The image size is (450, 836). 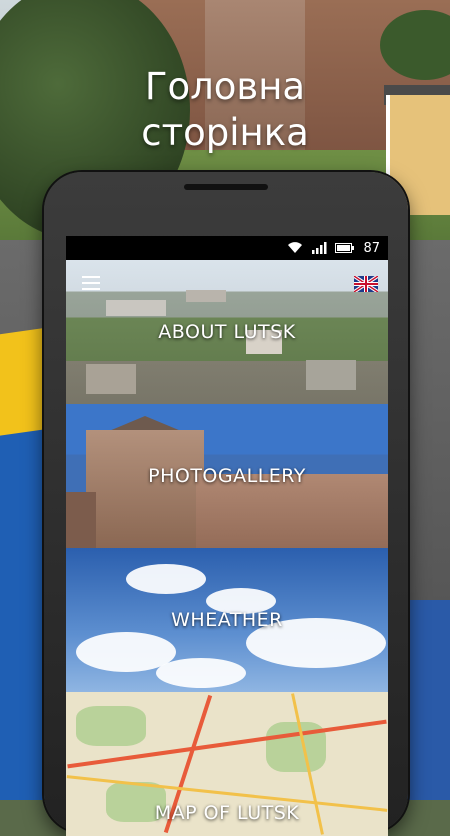 I want to click on wifi-icon, so click(x=295, y=247).